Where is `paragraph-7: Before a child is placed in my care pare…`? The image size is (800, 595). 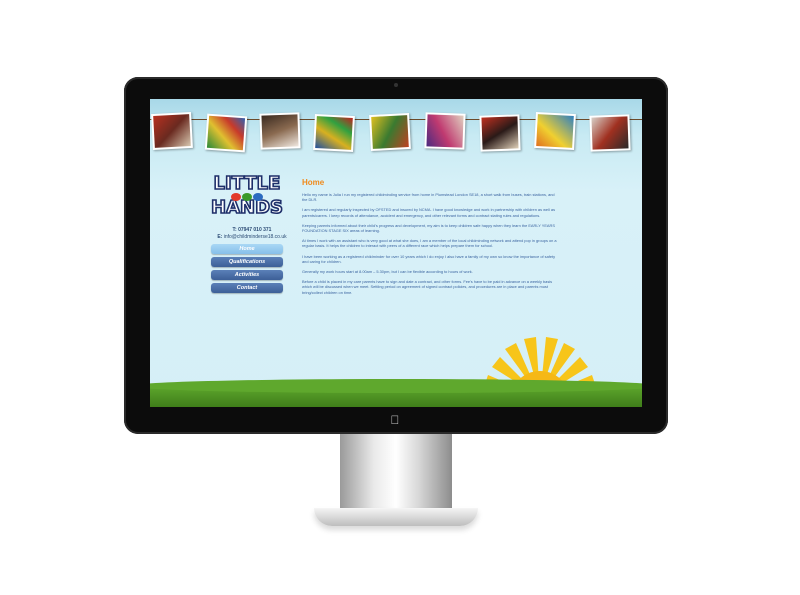 paragraph-7: Before a child is placed in my care pare… is located at coordinates (427, 287).